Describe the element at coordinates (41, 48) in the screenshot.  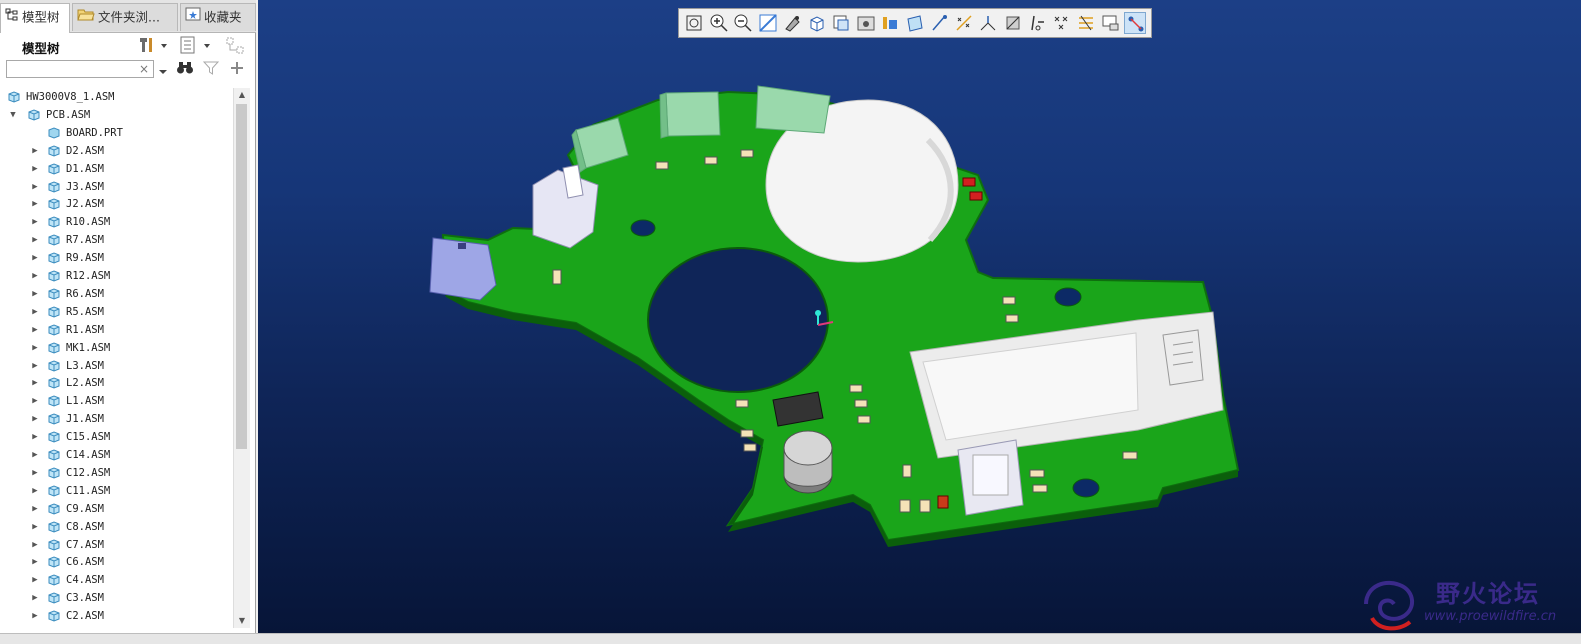
I see `tree-title: 模型树` at that location.